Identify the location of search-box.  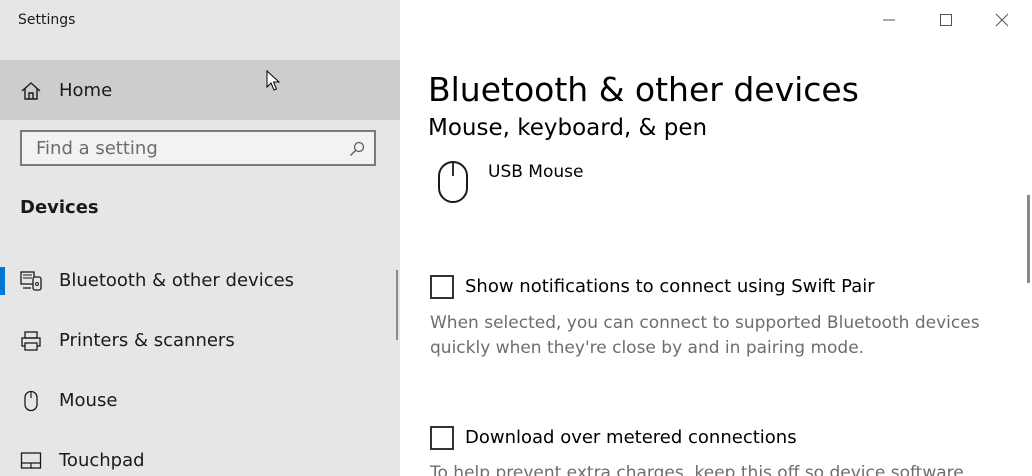
(198, 148).